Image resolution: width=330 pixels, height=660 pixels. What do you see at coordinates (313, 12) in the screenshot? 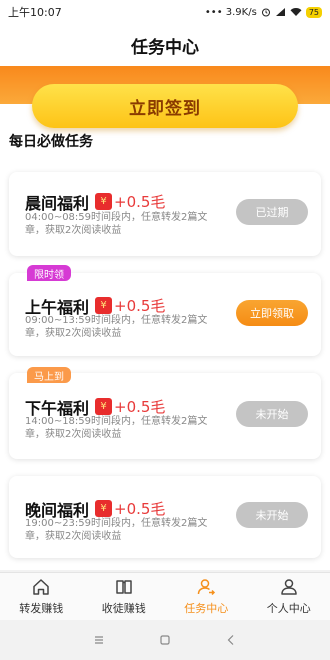
I see `battery-icon: 75` at bounding box center [313, 12].